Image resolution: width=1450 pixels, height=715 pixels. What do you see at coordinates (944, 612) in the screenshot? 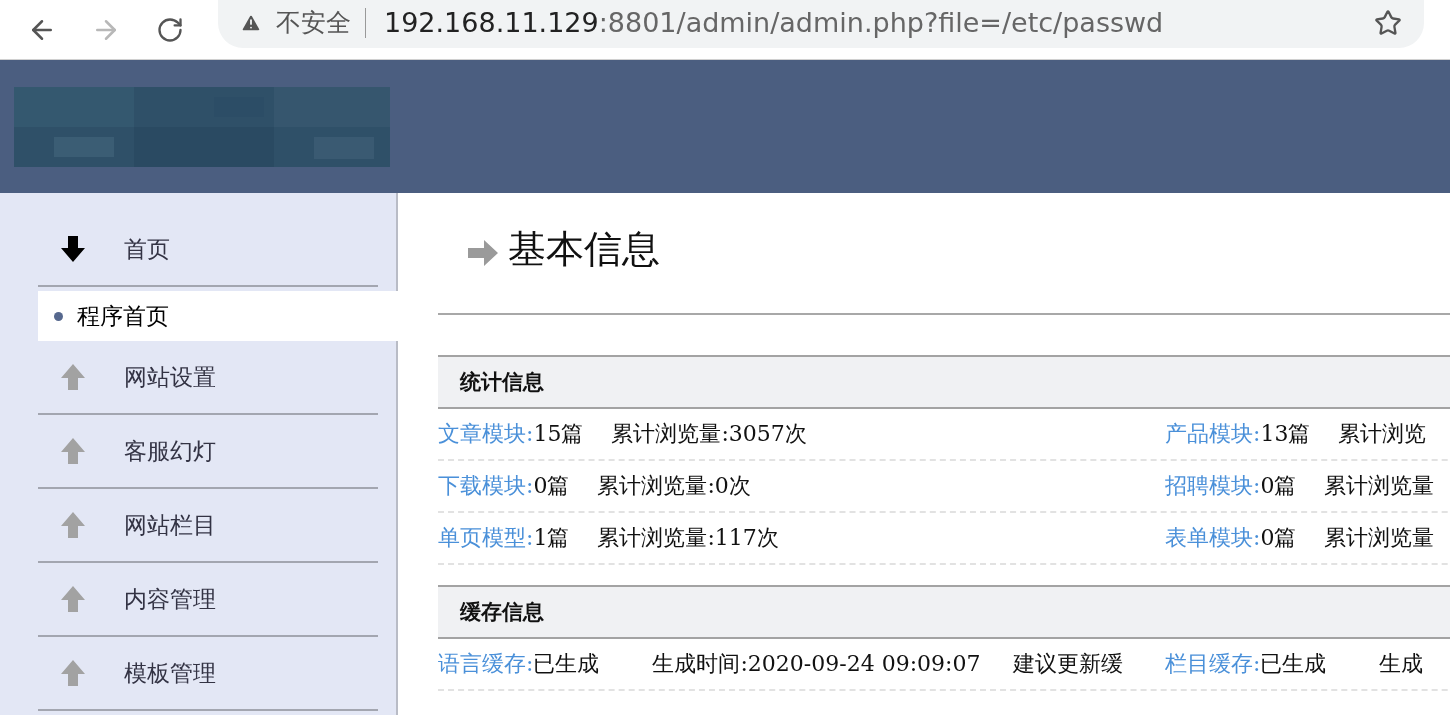
I see `section-header: 缓存信息` at bounding box center [944, 612].